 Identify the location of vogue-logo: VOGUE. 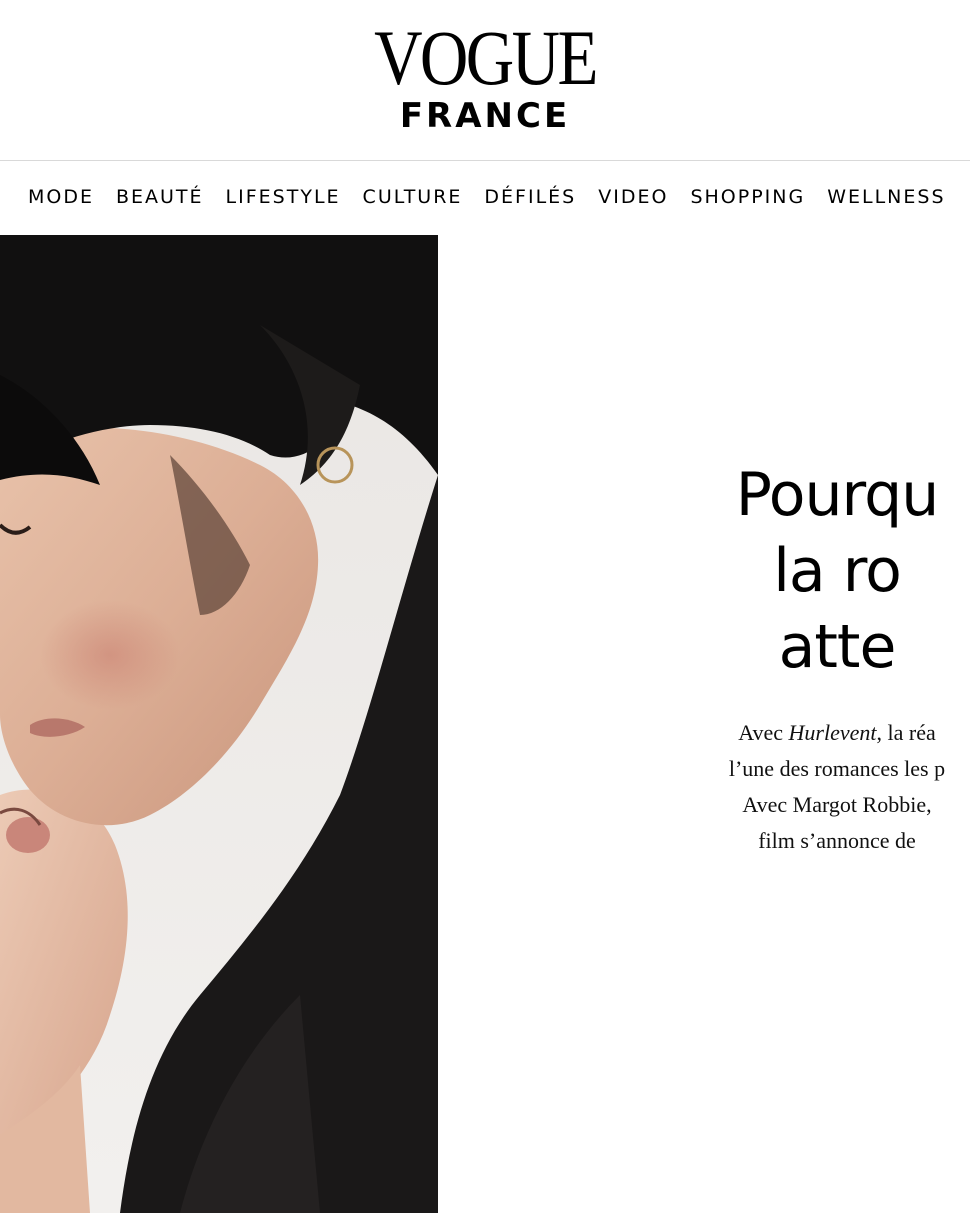
(485, 58).